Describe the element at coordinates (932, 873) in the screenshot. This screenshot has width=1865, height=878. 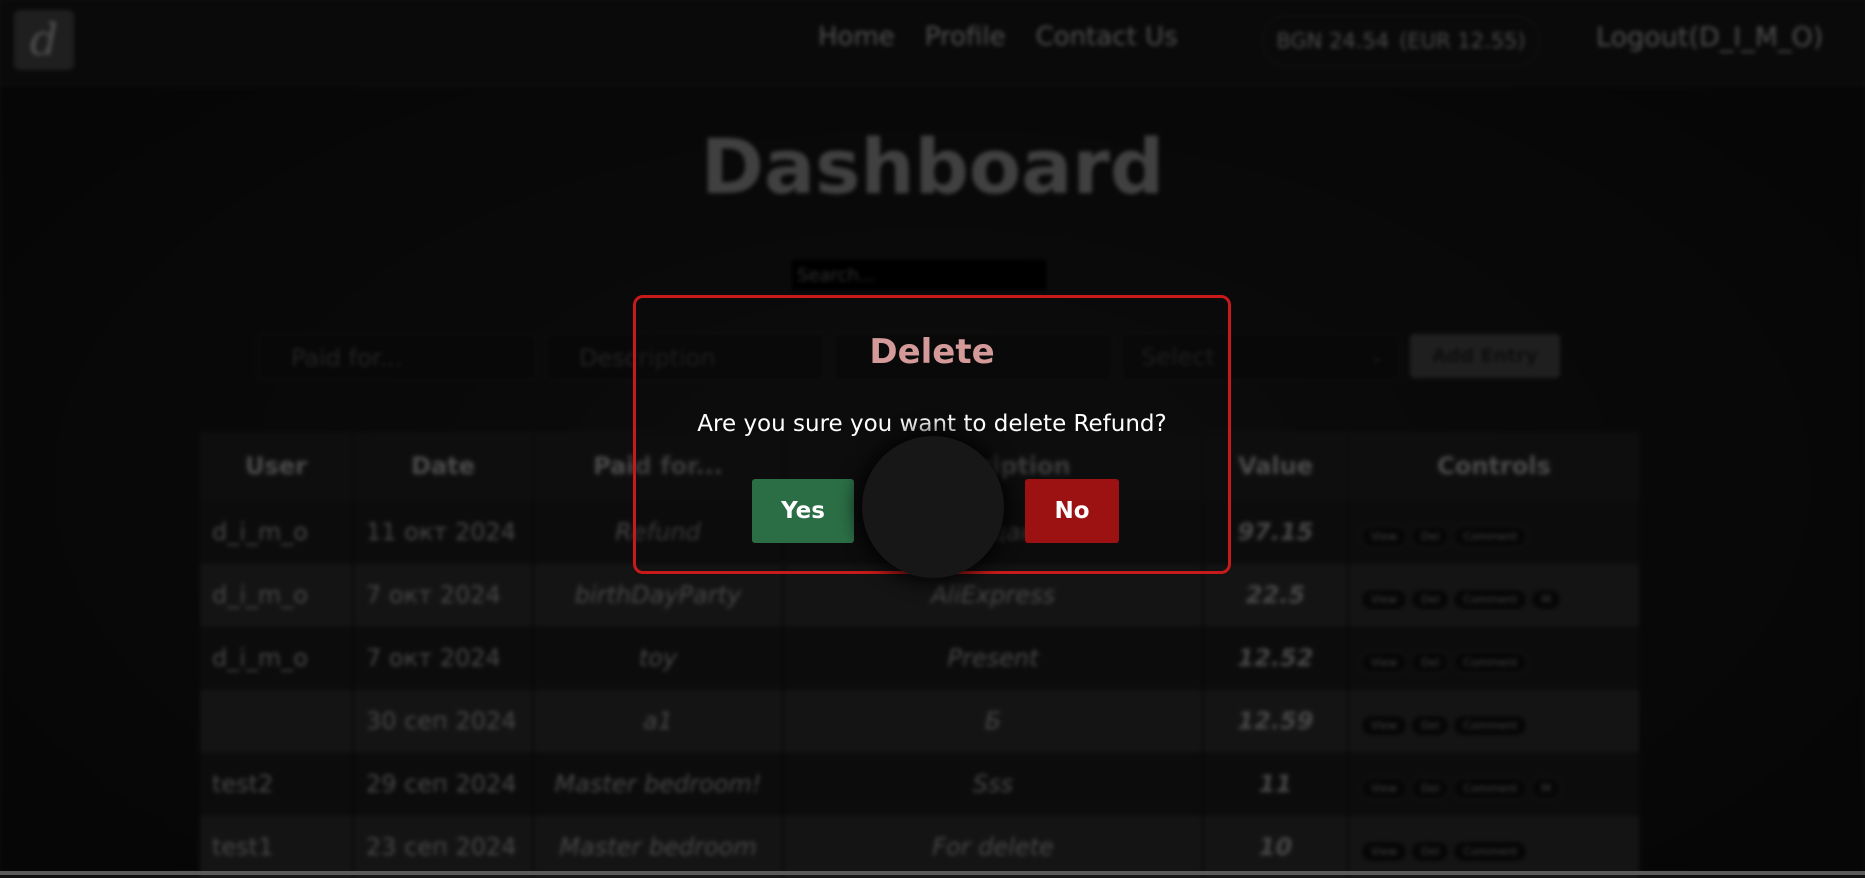
I see `bottom-scrollbar` at that location.